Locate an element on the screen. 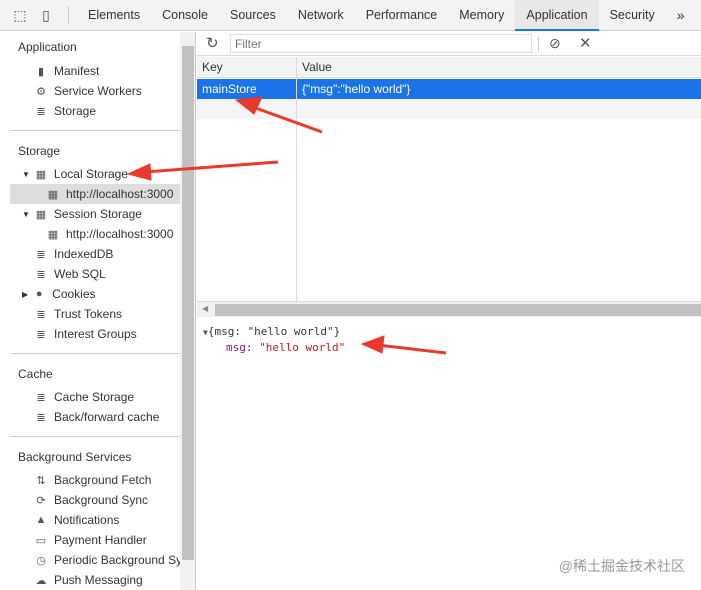  sidebar-item-local-storage-localhost: ▦ http://localhost:3000 is located at coordinates (95, 194).